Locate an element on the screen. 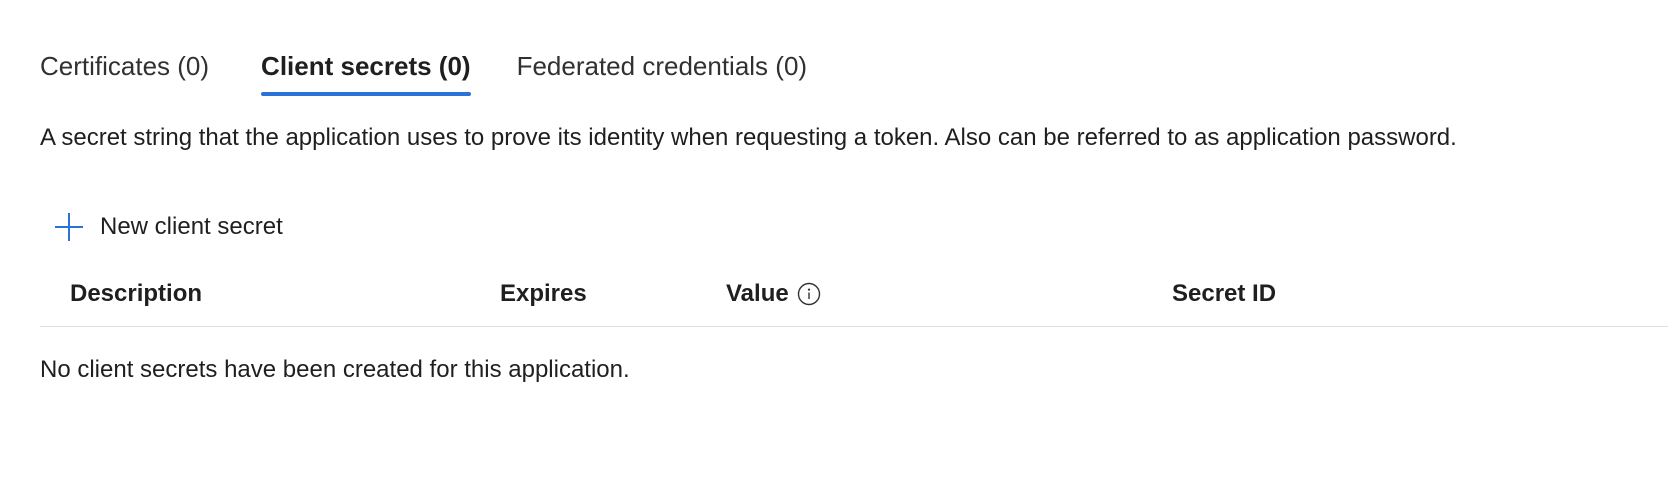  tab-federated-credentials: Federated credentials (0) is located at coordinates (662, 66).